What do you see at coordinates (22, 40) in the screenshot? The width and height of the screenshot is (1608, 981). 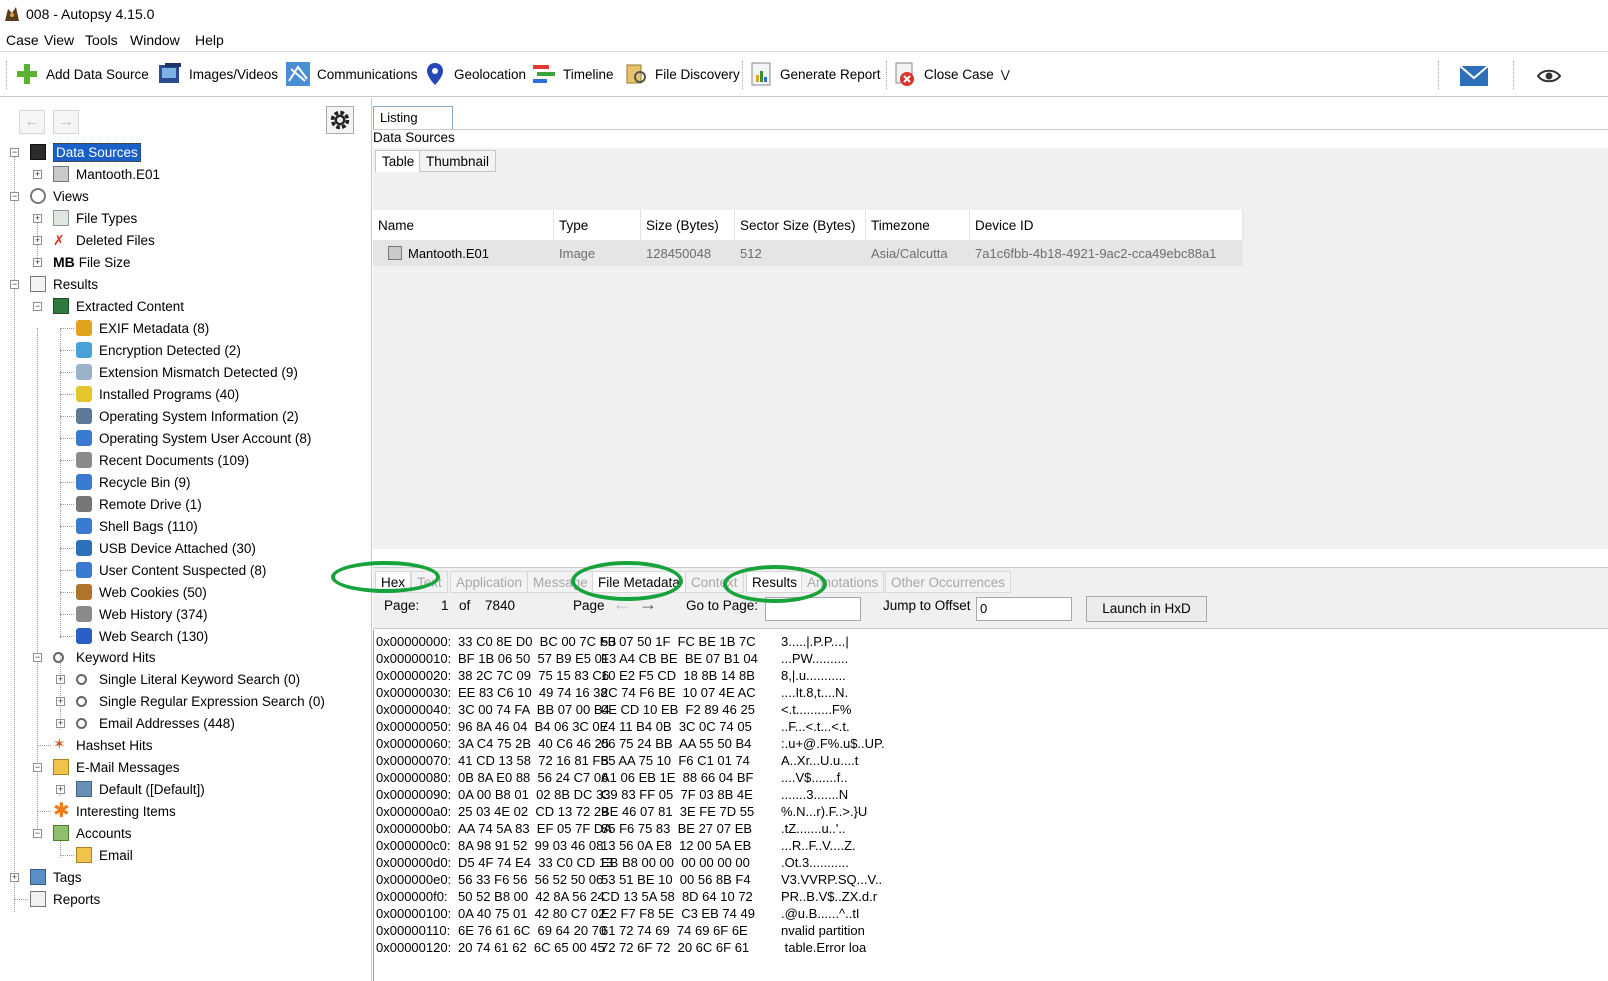 I see `menu-case: Case` at bounding box center [22, 40].